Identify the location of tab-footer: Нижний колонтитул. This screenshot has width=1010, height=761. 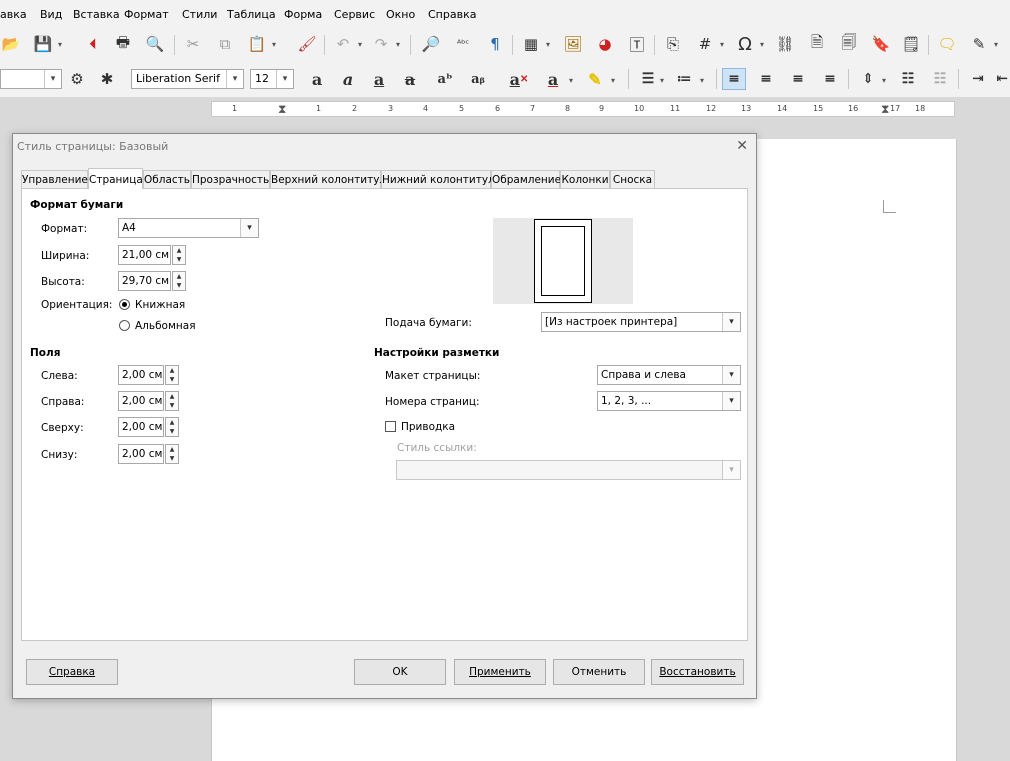
(438, 179).